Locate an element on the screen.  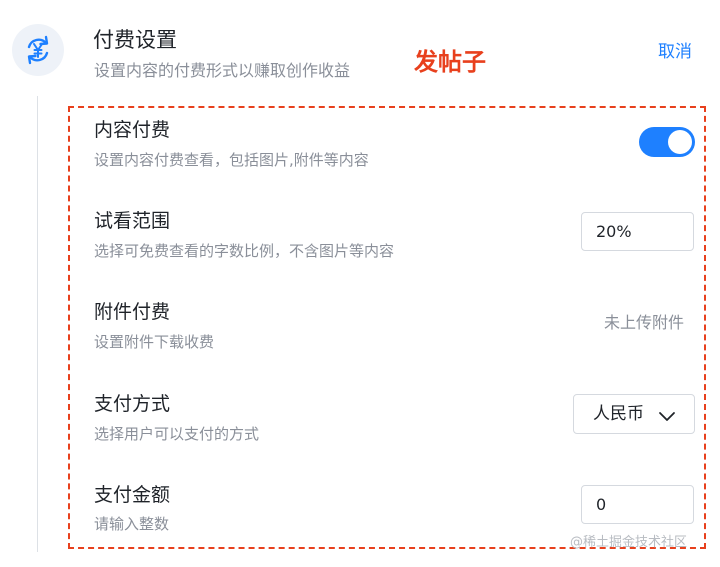
amount-title: 支付金额 is located at coordinates (132, 495).